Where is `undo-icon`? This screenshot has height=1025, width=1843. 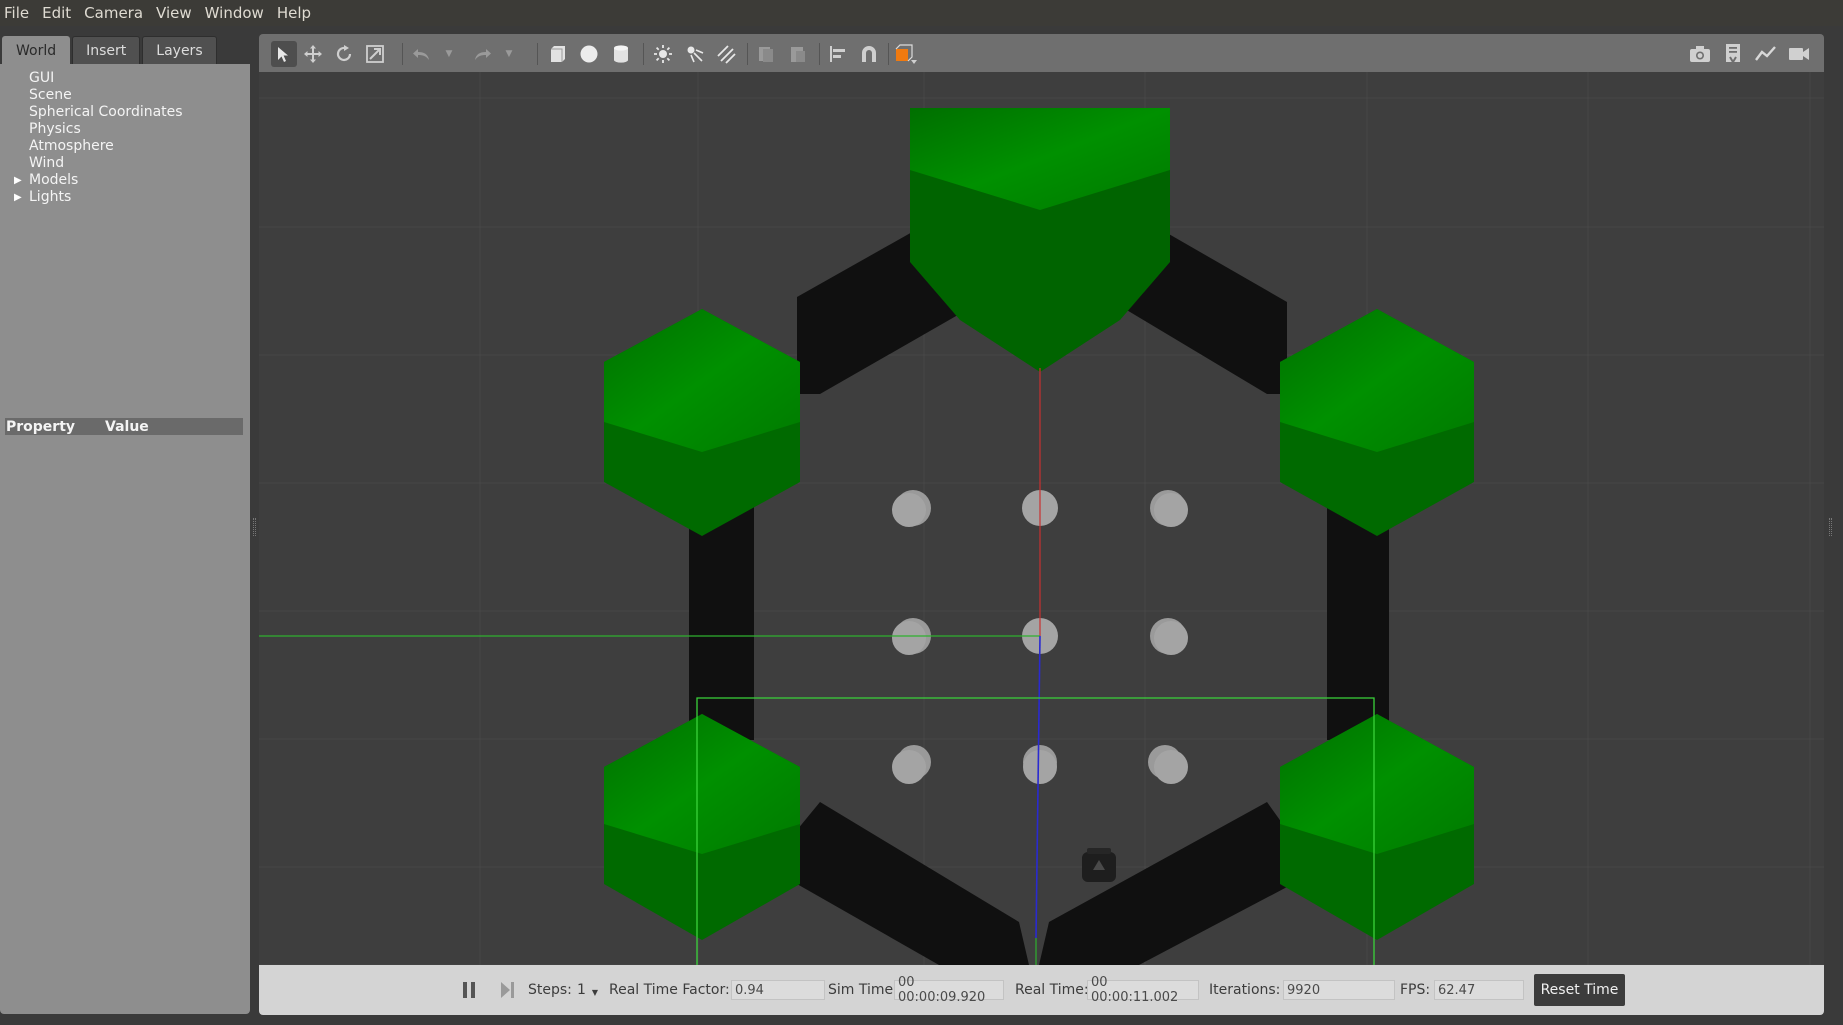 undo-icon is located at coordinates (422, 54).